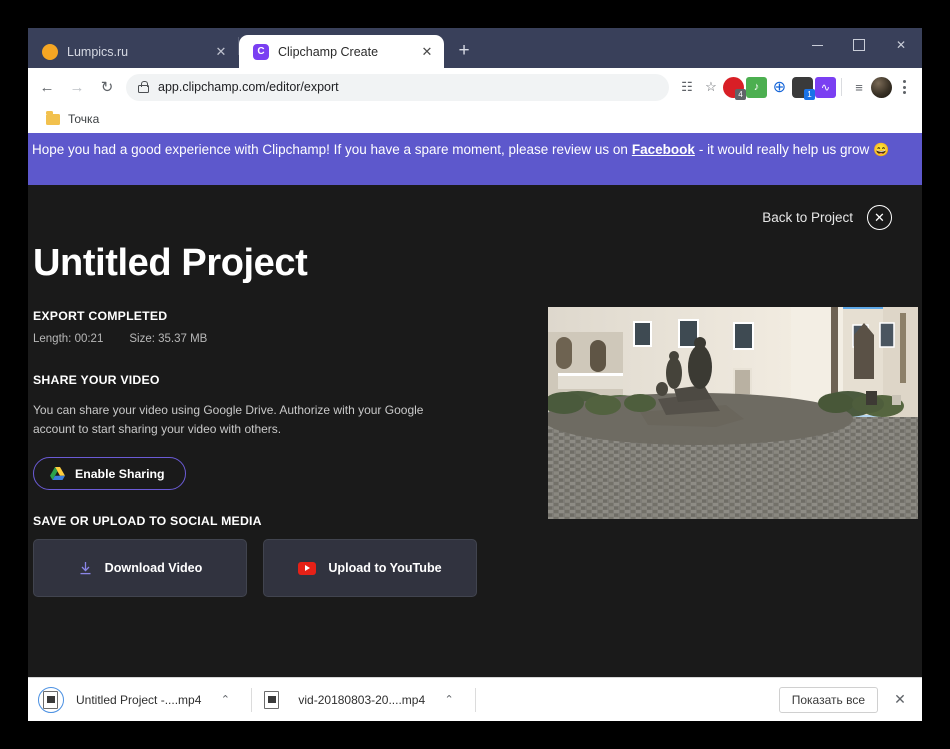 Image resolution: width=950 pixels, height=749 pixels. What do you see at coordinates (143, 86) in the screenshot?
I see `lock-icon` at bounding box center [143, 86].